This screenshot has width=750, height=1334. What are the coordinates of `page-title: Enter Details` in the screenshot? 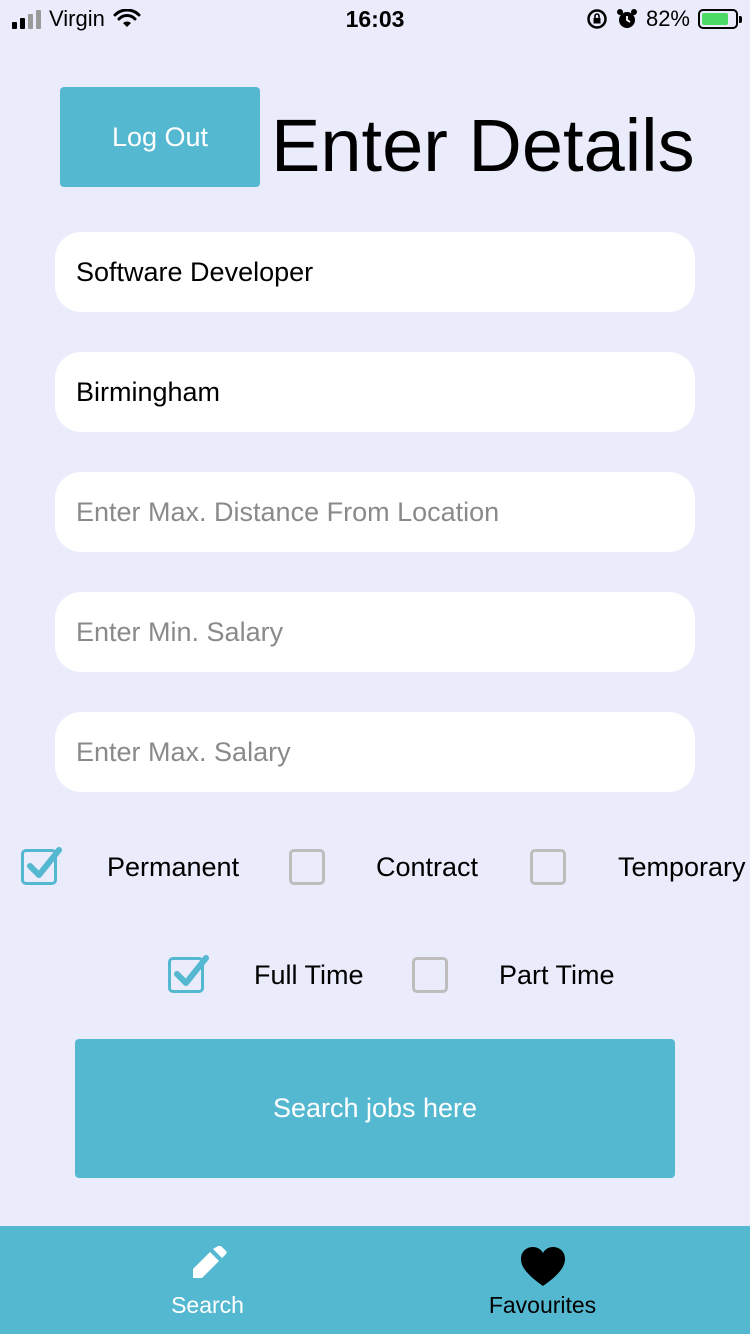 It's located at (483, 145).